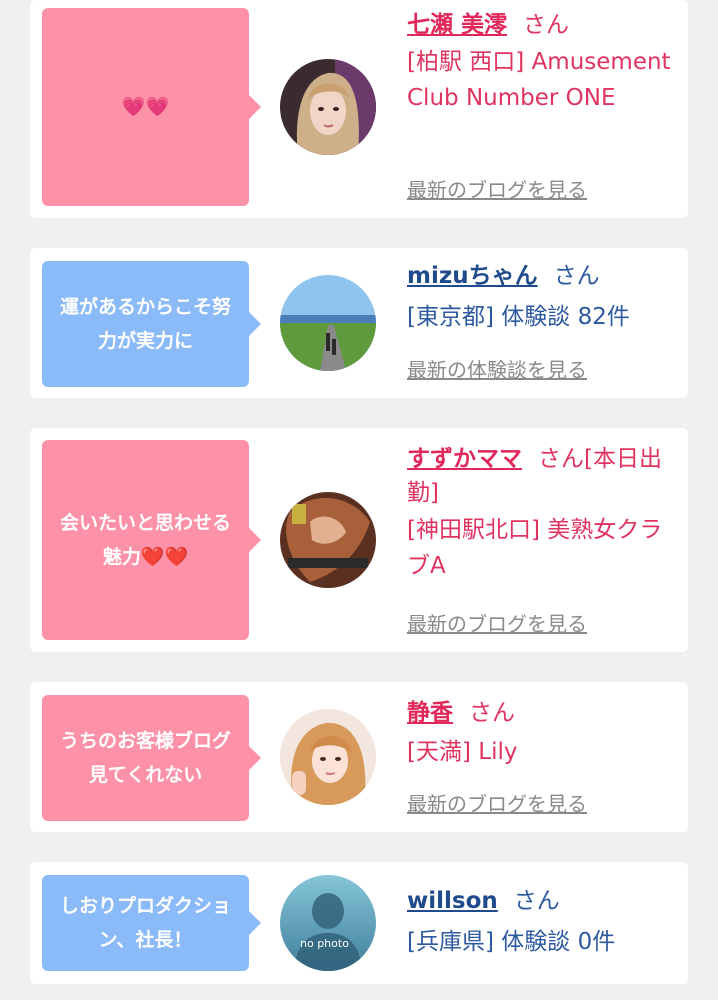  What do you see at coordinates (324, 943) in the screenshot?
I see `no-photo-text: no photo` at bounding box center [324, 943].